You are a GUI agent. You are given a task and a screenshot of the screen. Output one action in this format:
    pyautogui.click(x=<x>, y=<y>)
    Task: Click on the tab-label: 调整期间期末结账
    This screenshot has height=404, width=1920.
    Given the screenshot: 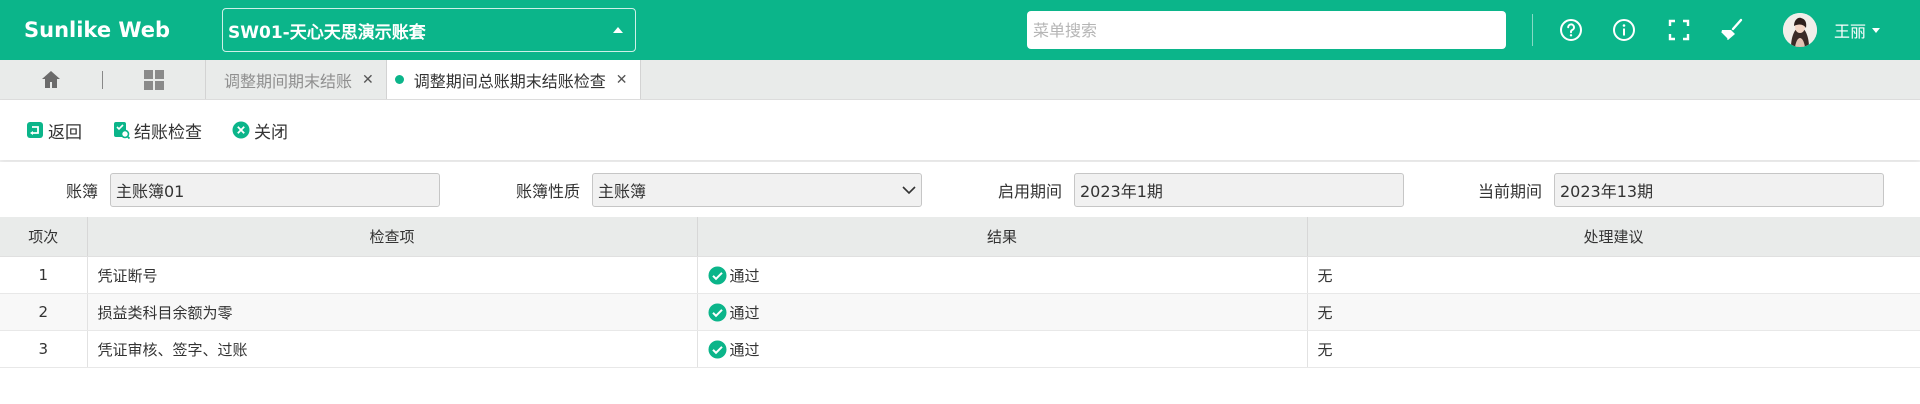 What is the action you would take?
    pyautogui.click(x=288, y=81)
    